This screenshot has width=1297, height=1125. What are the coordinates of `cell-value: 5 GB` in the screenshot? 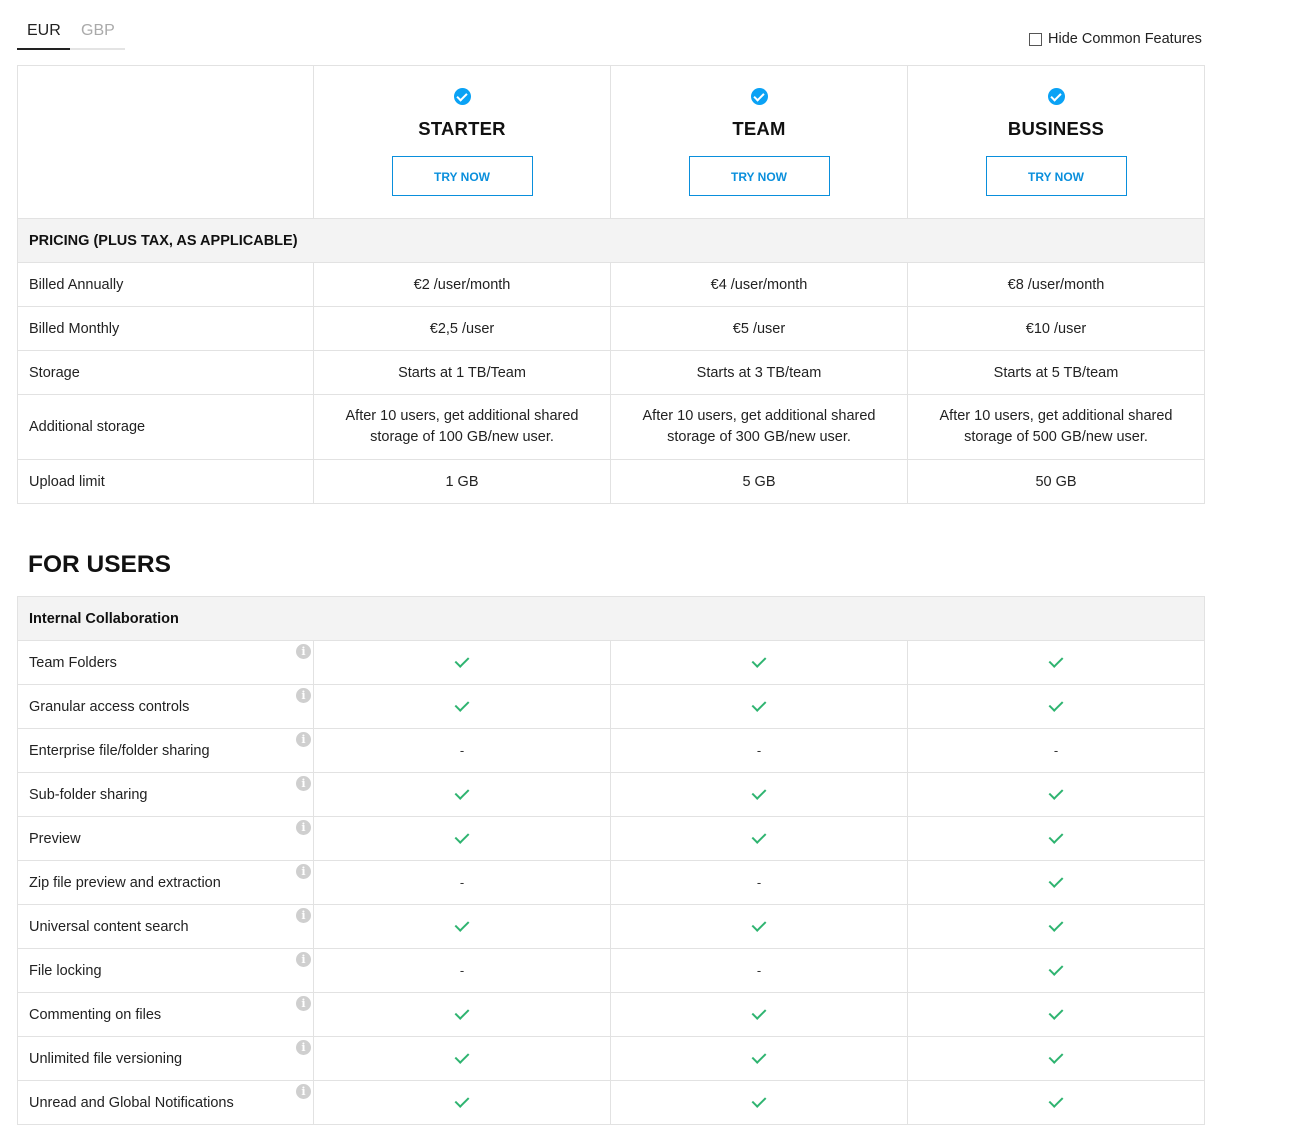 It's located at (759, 481).